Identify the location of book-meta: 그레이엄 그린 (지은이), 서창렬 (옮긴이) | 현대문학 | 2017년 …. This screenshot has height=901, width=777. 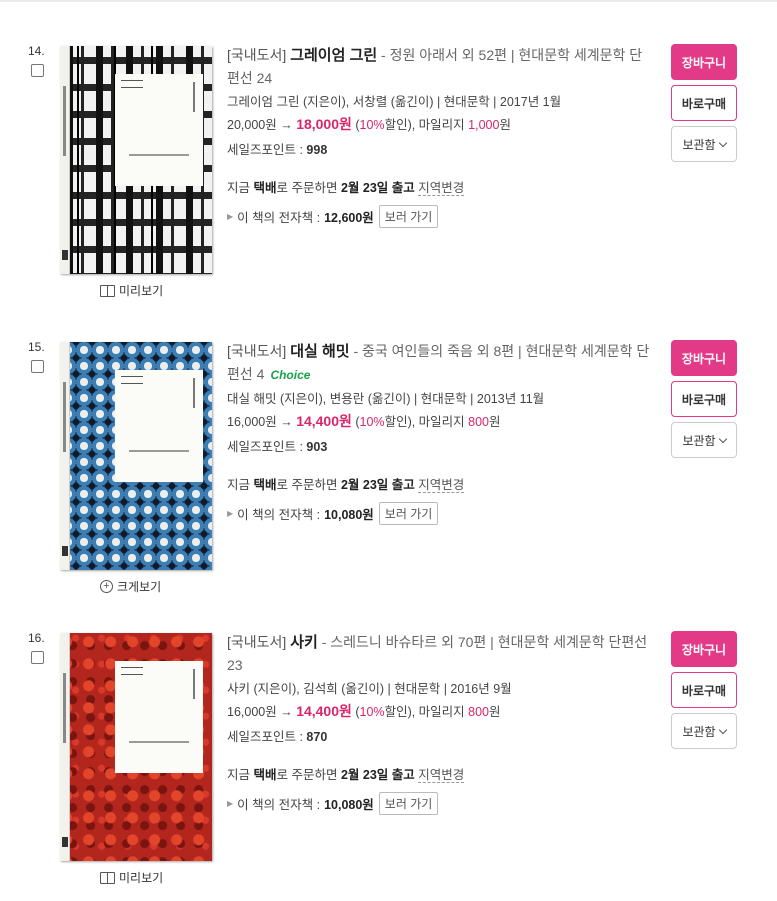
(394, 102).